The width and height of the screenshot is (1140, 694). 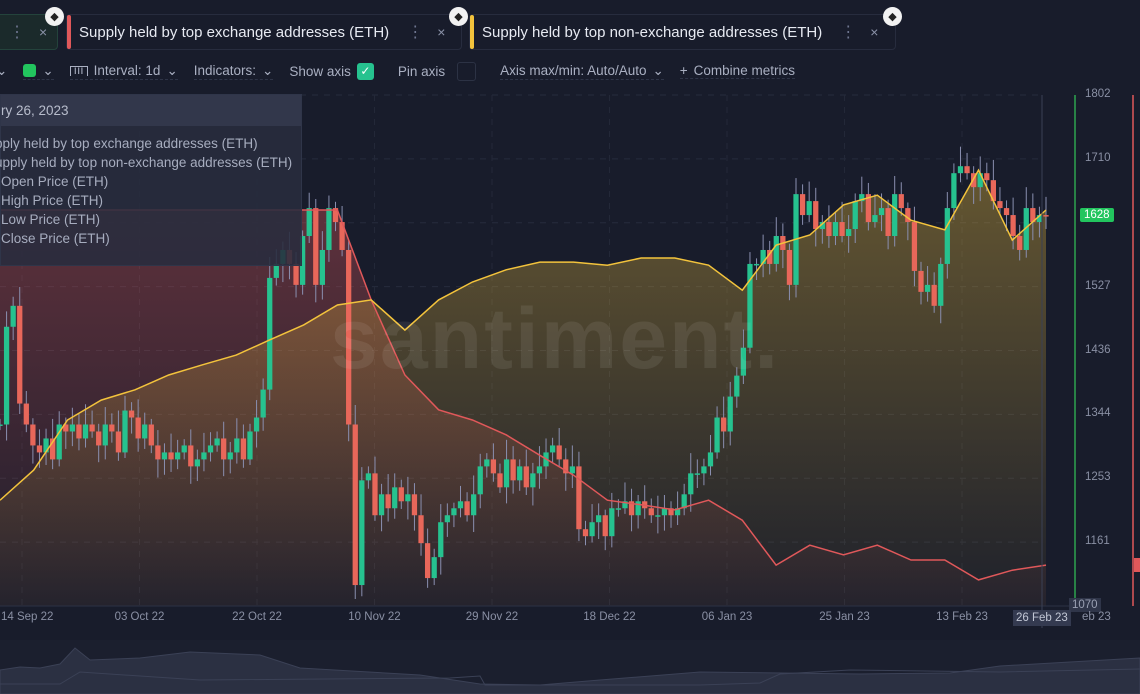 I want to click on navigator, so click(x=570, y=667).